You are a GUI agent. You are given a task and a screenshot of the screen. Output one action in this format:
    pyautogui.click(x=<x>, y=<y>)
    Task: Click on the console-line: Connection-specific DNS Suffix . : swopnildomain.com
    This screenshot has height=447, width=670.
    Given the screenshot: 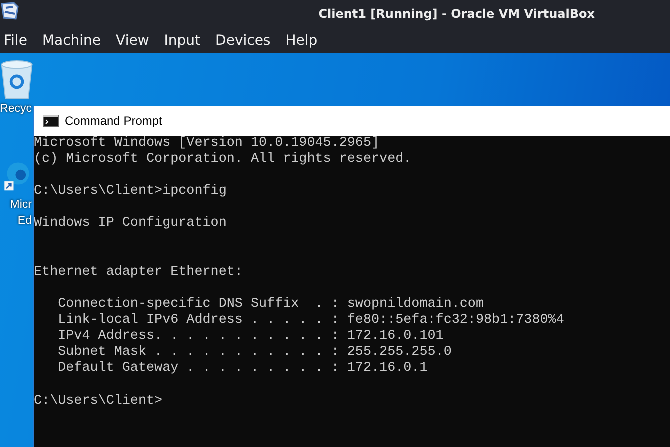 What is the action you would take?
    pyautogui.click(x=271, y=304)
    